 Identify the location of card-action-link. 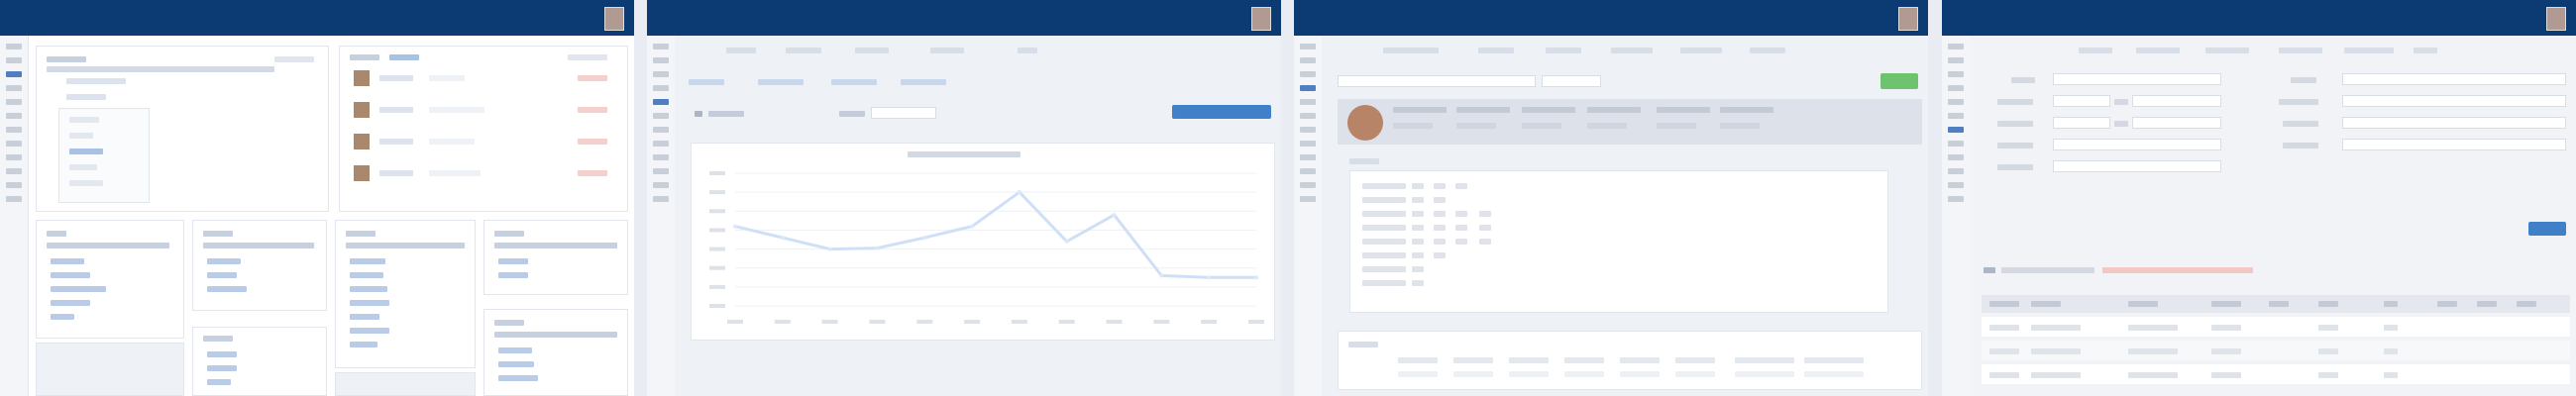
(587, 57).